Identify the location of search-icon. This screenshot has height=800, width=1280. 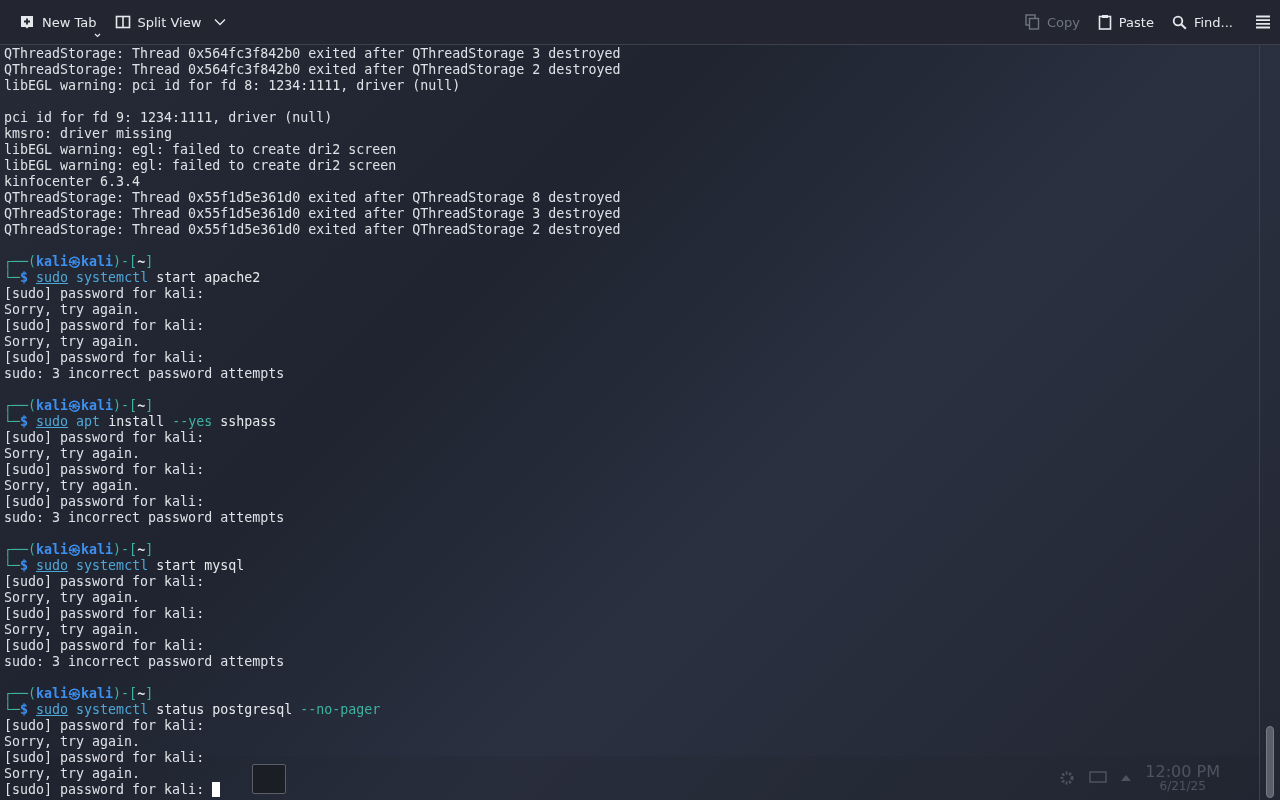
(1179, 22).